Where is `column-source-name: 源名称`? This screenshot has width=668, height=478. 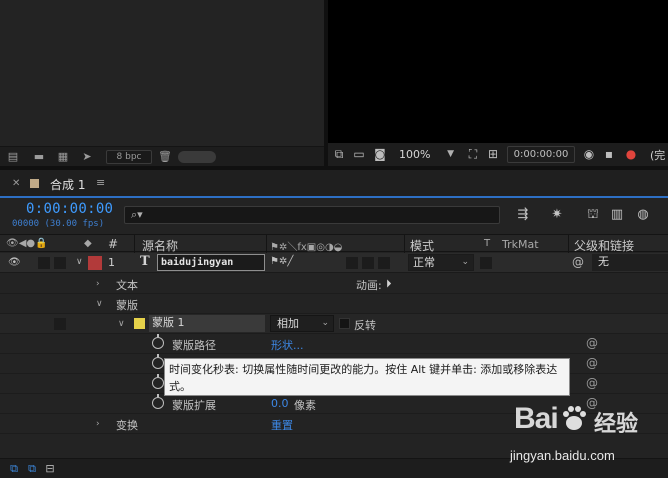 column-source-name: 源名称 is located at coordinates (160, 245).